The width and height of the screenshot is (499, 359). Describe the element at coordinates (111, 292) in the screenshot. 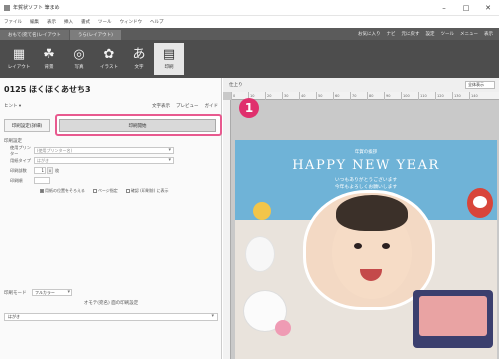

I see `print-mode-row: 印刷モード フルカラー` at that location.